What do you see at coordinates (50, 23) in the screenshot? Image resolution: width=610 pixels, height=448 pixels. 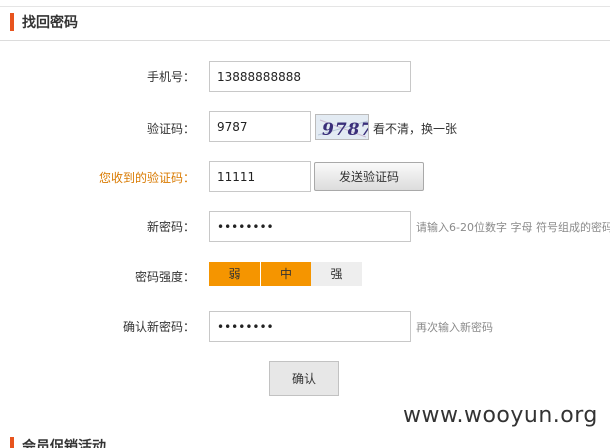 I see `page-title: 找回密码` at bounding box center [50, 23].